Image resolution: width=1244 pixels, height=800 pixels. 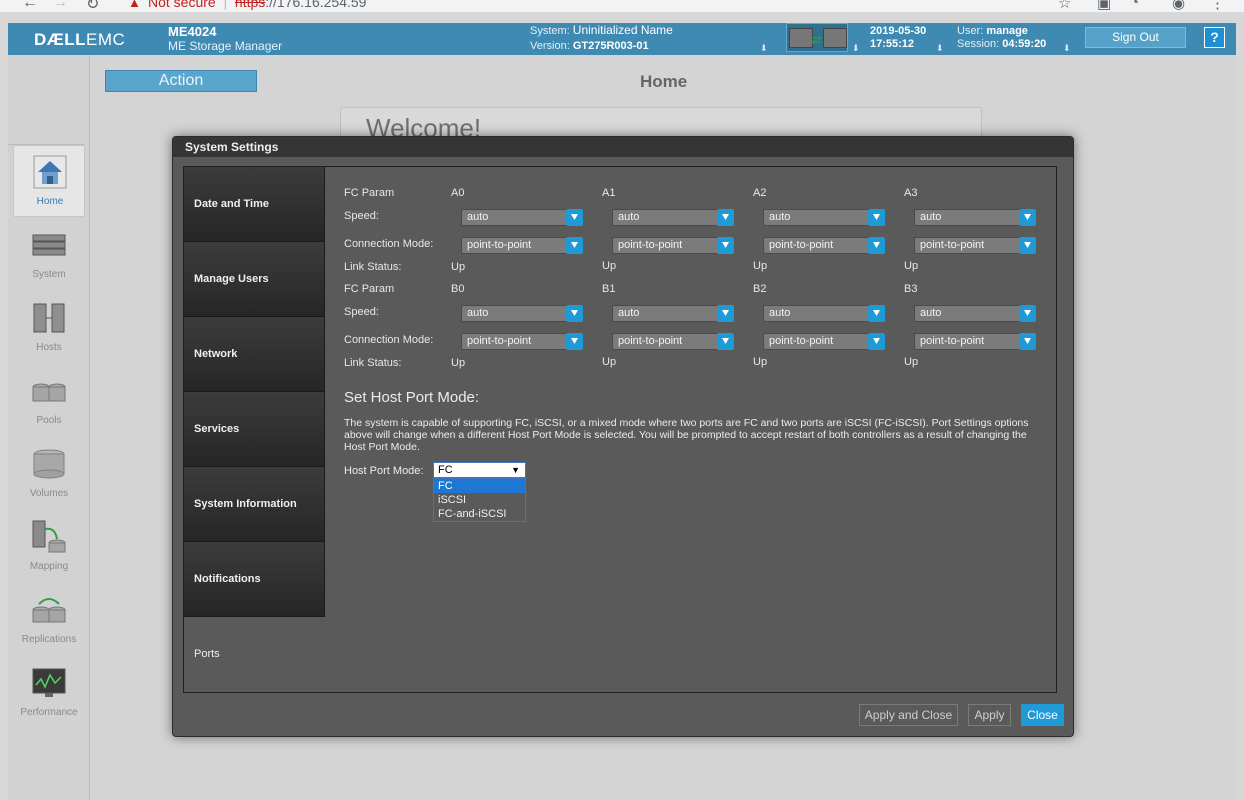 I want to click on date-time: 2019-05-30 17:55:12, so click(x=898, y=38).